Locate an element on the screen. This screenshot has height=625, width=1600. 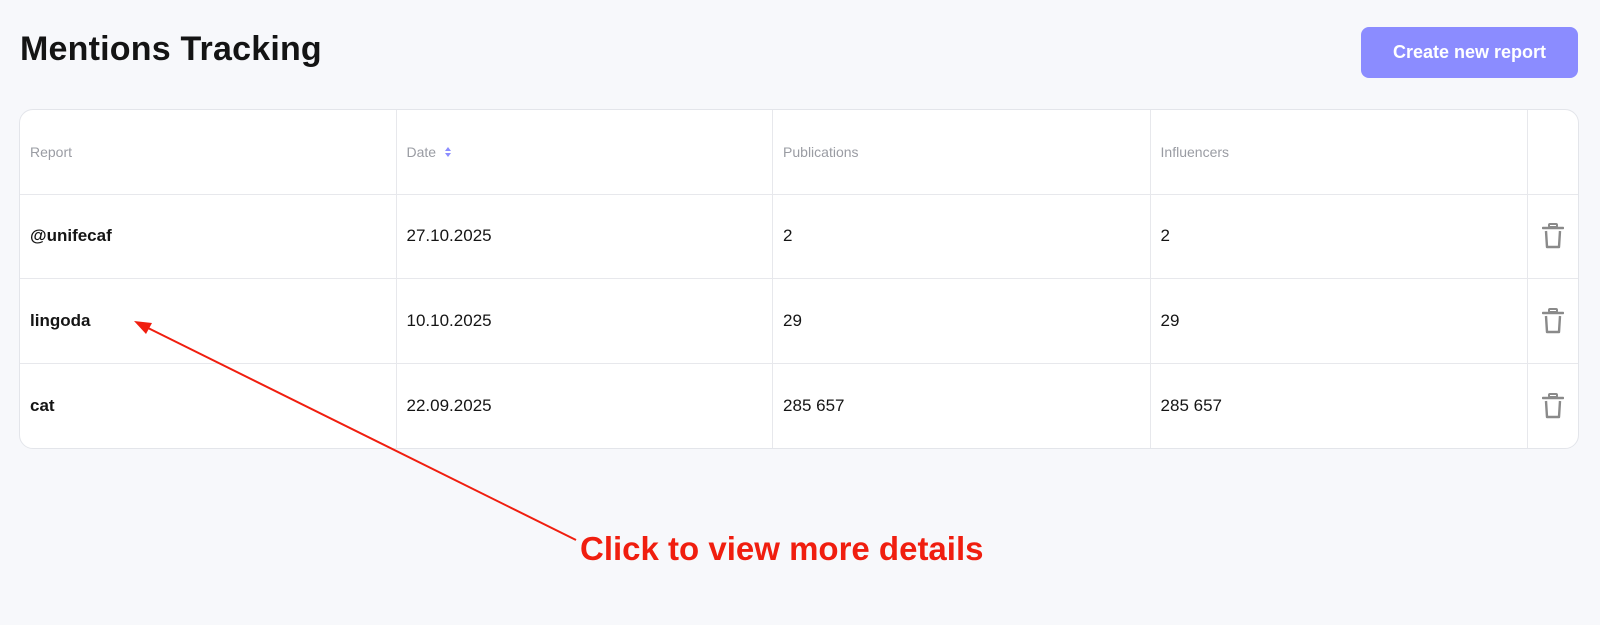
influencers-cell: 2 is located at coordinates (1340, 236).